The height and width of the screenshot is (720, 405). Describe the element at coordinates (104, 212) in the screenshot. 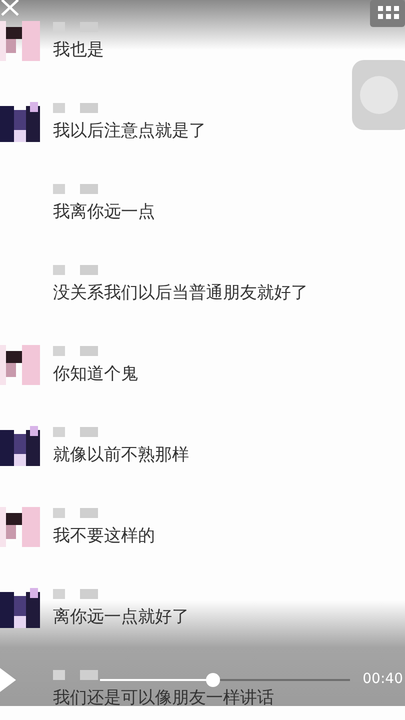

I see `message-text: 我离你远一点` at that location.